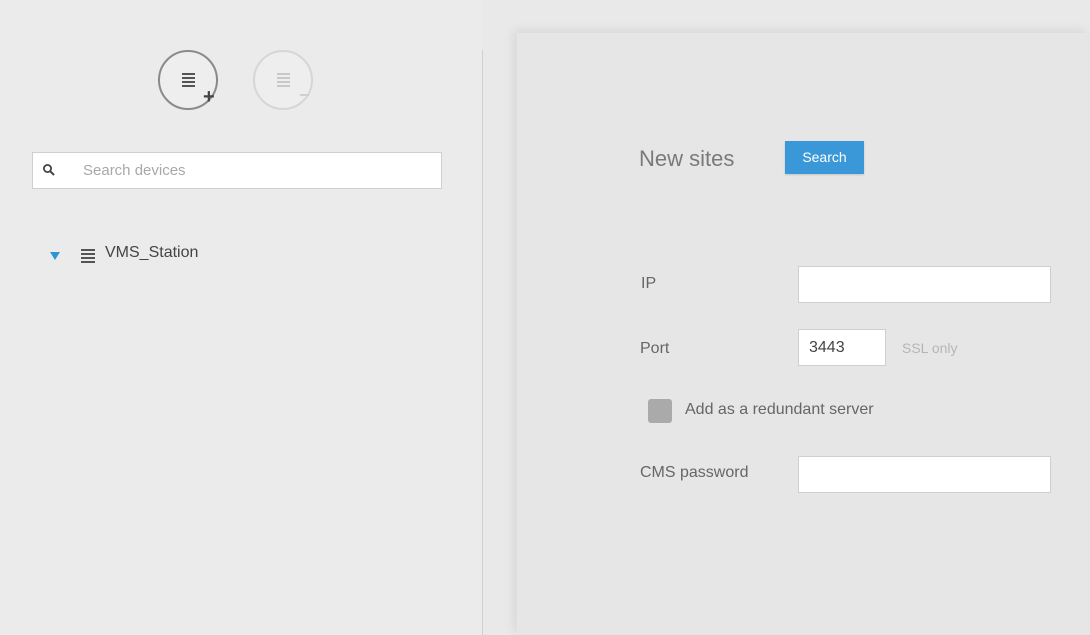  Describe the element at coordinates (694, 472) in the screenshot. I see `cms-password-label: CMS password` at that location.